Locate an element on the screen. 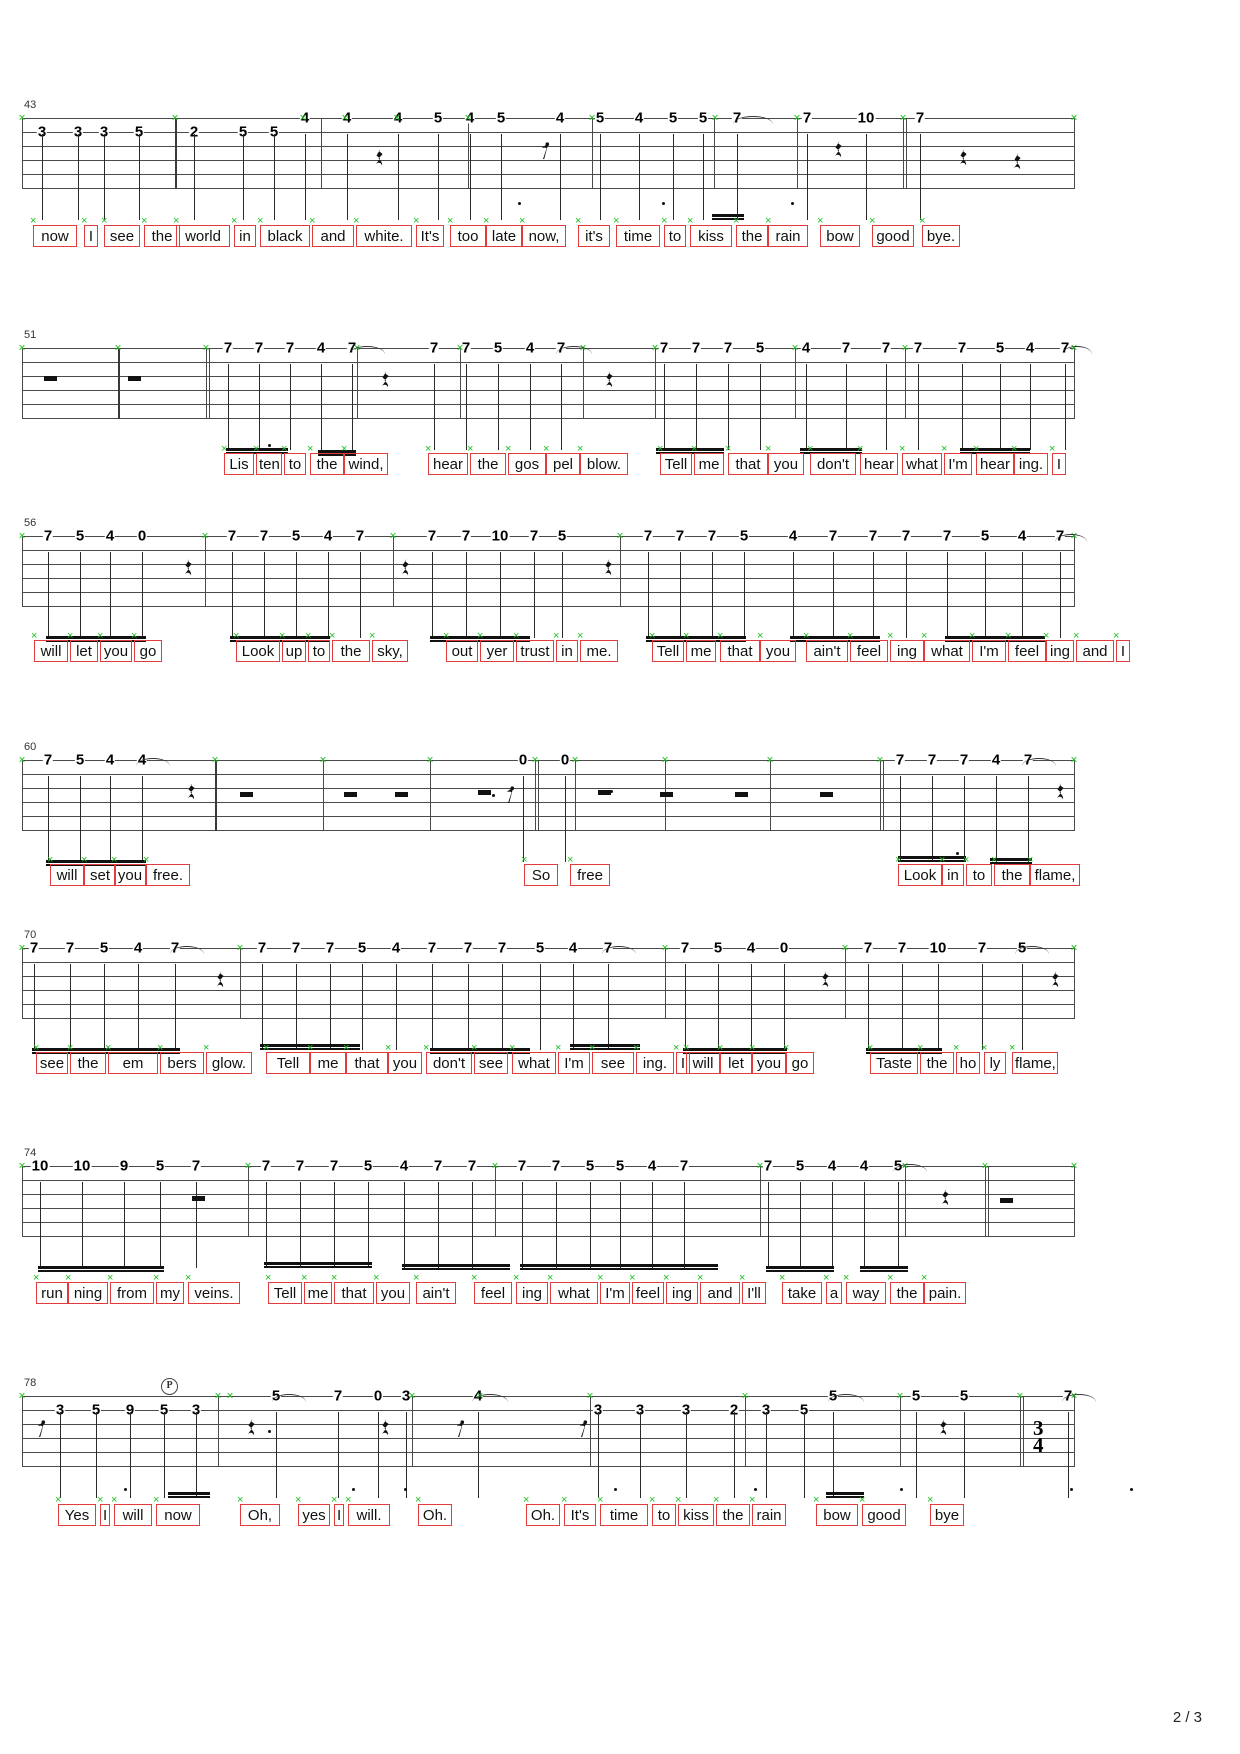 This screenshot has width=1240, height=1754. lyric-syllable: what × is located at coordinates (945, 646).